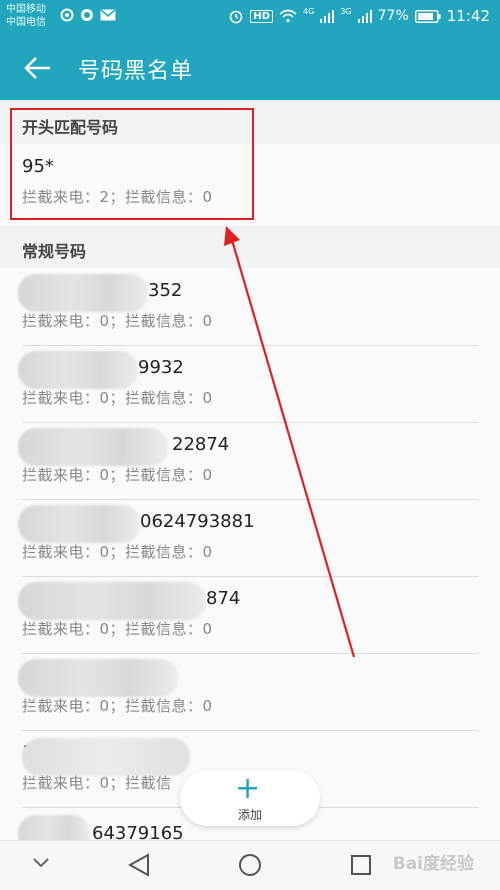 This screenshot has width=500, height=890. Describe the element at coordinates (249, 815) in the screenshot. I see `add-button-label: 添加` at that location.